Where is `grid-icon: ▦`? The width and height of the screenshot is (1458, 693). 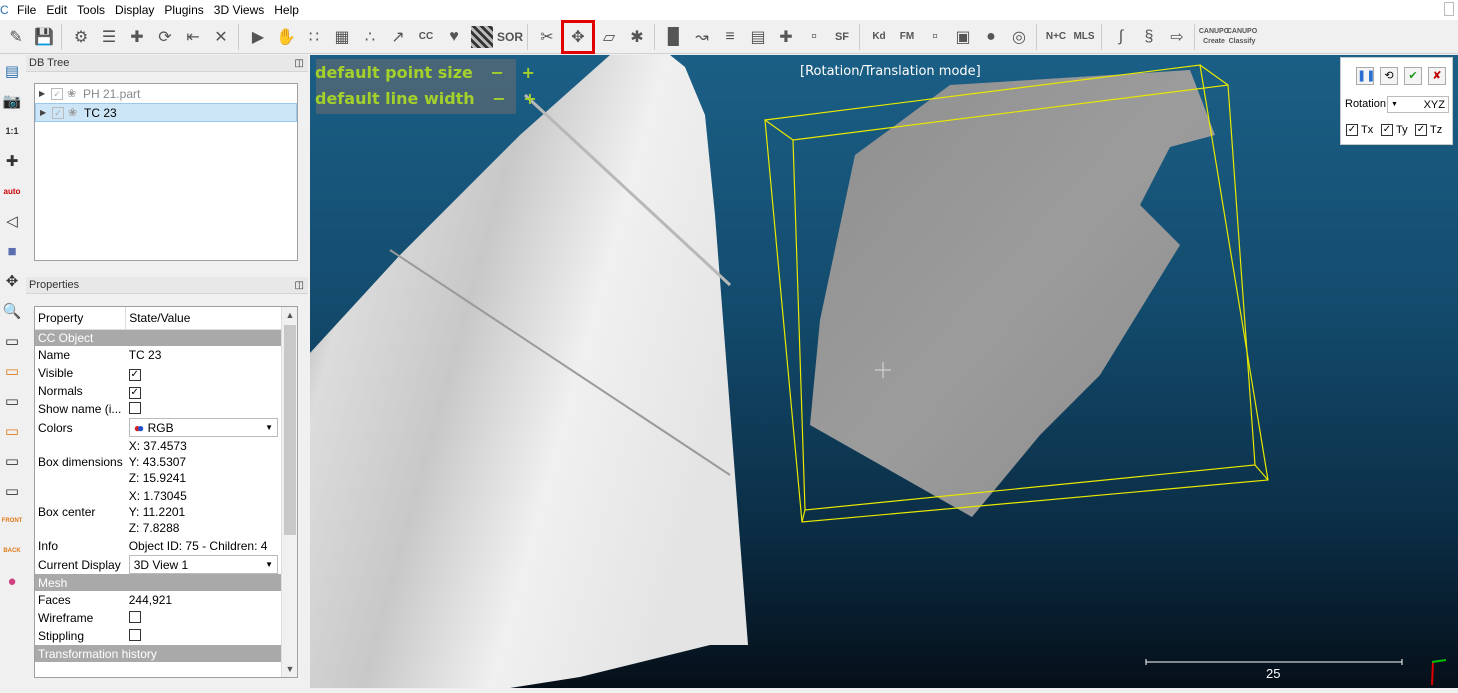
grid-icon: ▦ is located at coordinates (342, 37).